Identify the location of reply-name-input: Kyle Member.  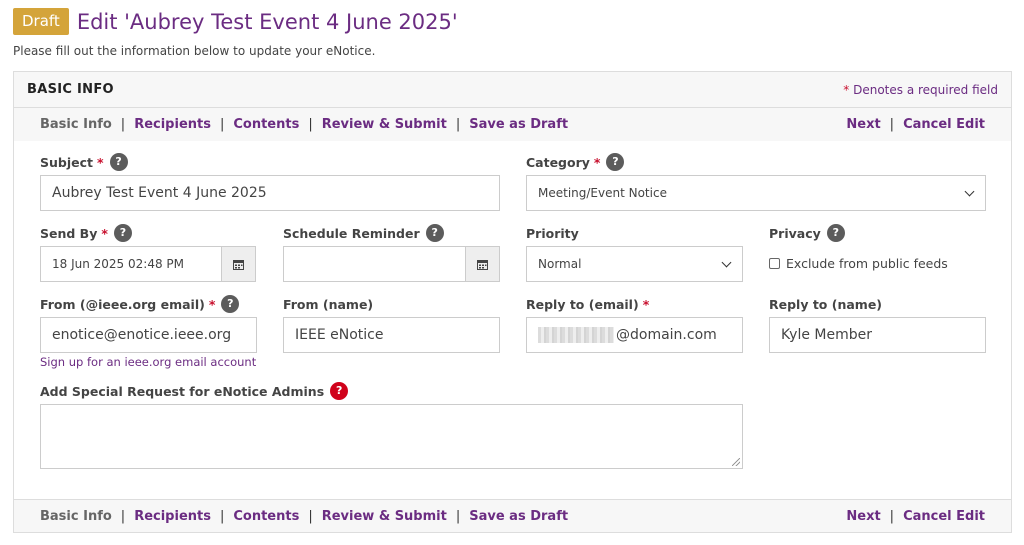
(877, 335).